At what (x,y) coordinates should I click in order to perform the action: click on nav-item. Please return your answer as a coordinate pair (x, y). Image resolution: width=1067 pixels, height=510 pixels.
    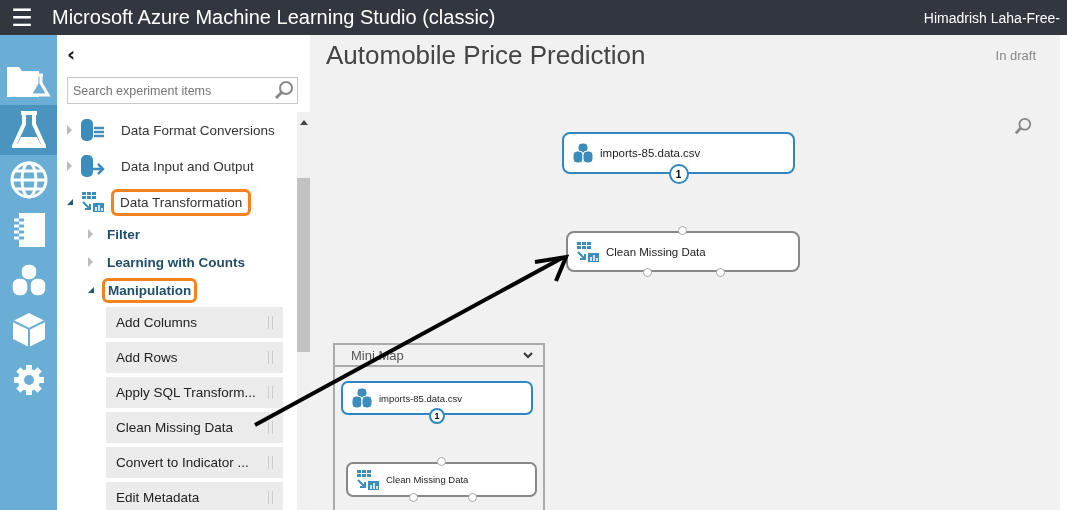
    Looking at the image, I should click on (28, 130).